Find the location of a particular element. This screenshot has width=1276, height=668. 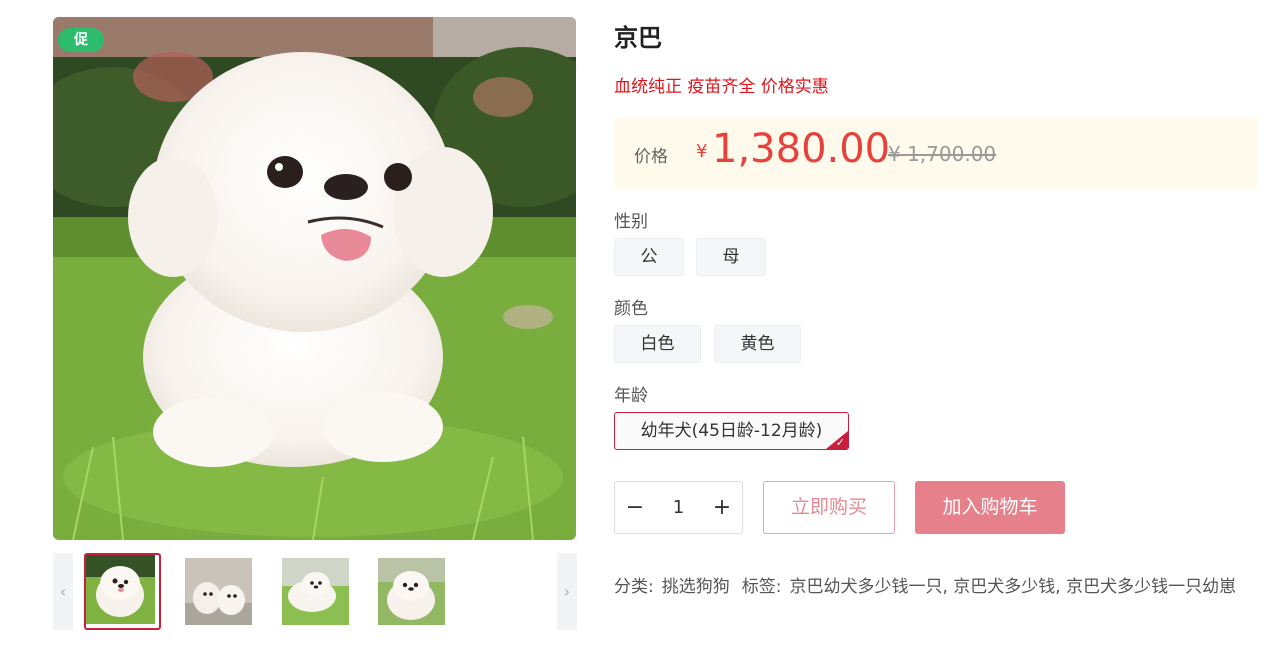

thumbnail-prev-button: ‹ is located at coordinates (63, 591).